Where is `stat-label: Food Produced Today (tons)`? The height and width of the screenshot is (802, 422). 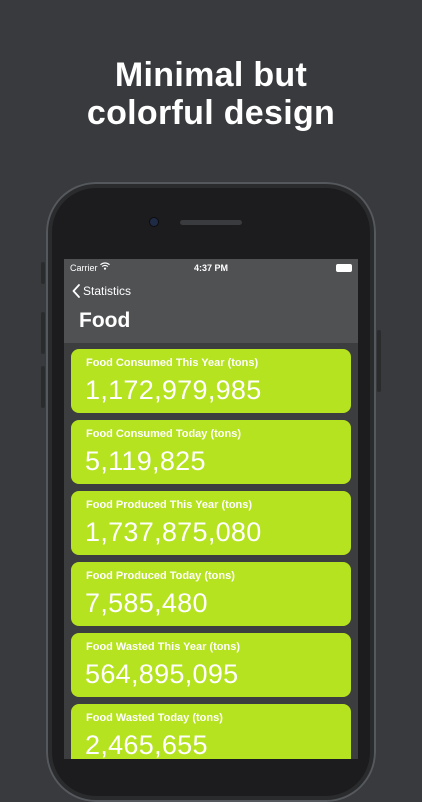
stat-label: Food Produced Today (tons) is located at coordinates (160, 576).